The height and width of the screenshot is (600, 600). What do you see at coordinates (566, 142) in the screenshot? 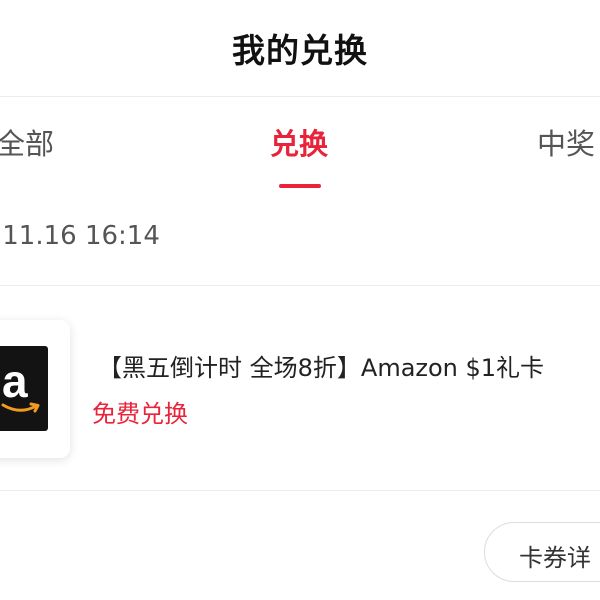
I see `tab-prize: 中奖` at bounding box center [566, 142].